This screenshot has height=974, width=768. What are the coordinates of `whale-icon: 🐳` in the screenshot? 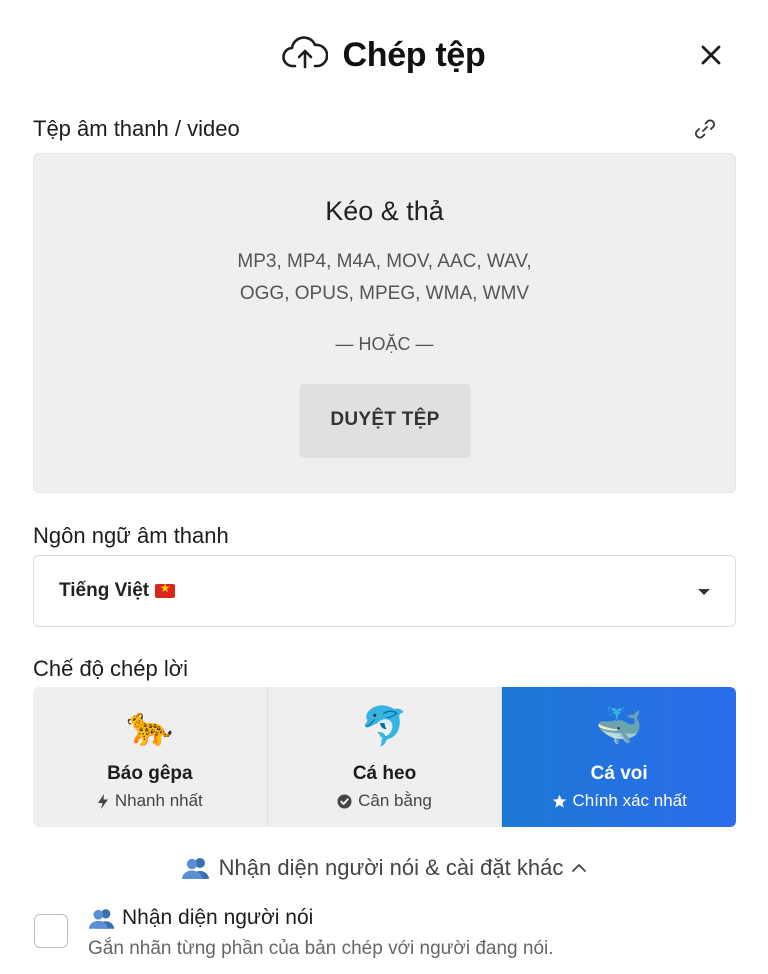 It's located at (619, 727).